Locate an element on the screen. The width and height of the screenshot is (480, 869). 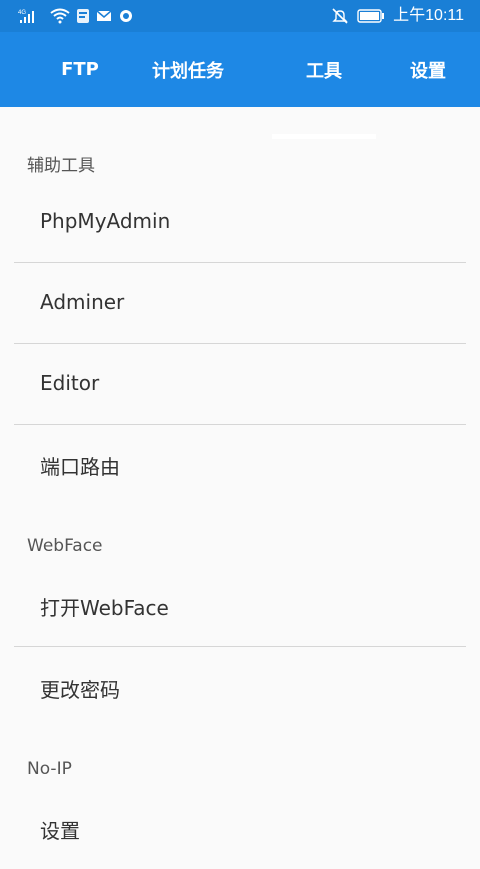
list-item-label: 设置 is located at coordinates (60, 830).